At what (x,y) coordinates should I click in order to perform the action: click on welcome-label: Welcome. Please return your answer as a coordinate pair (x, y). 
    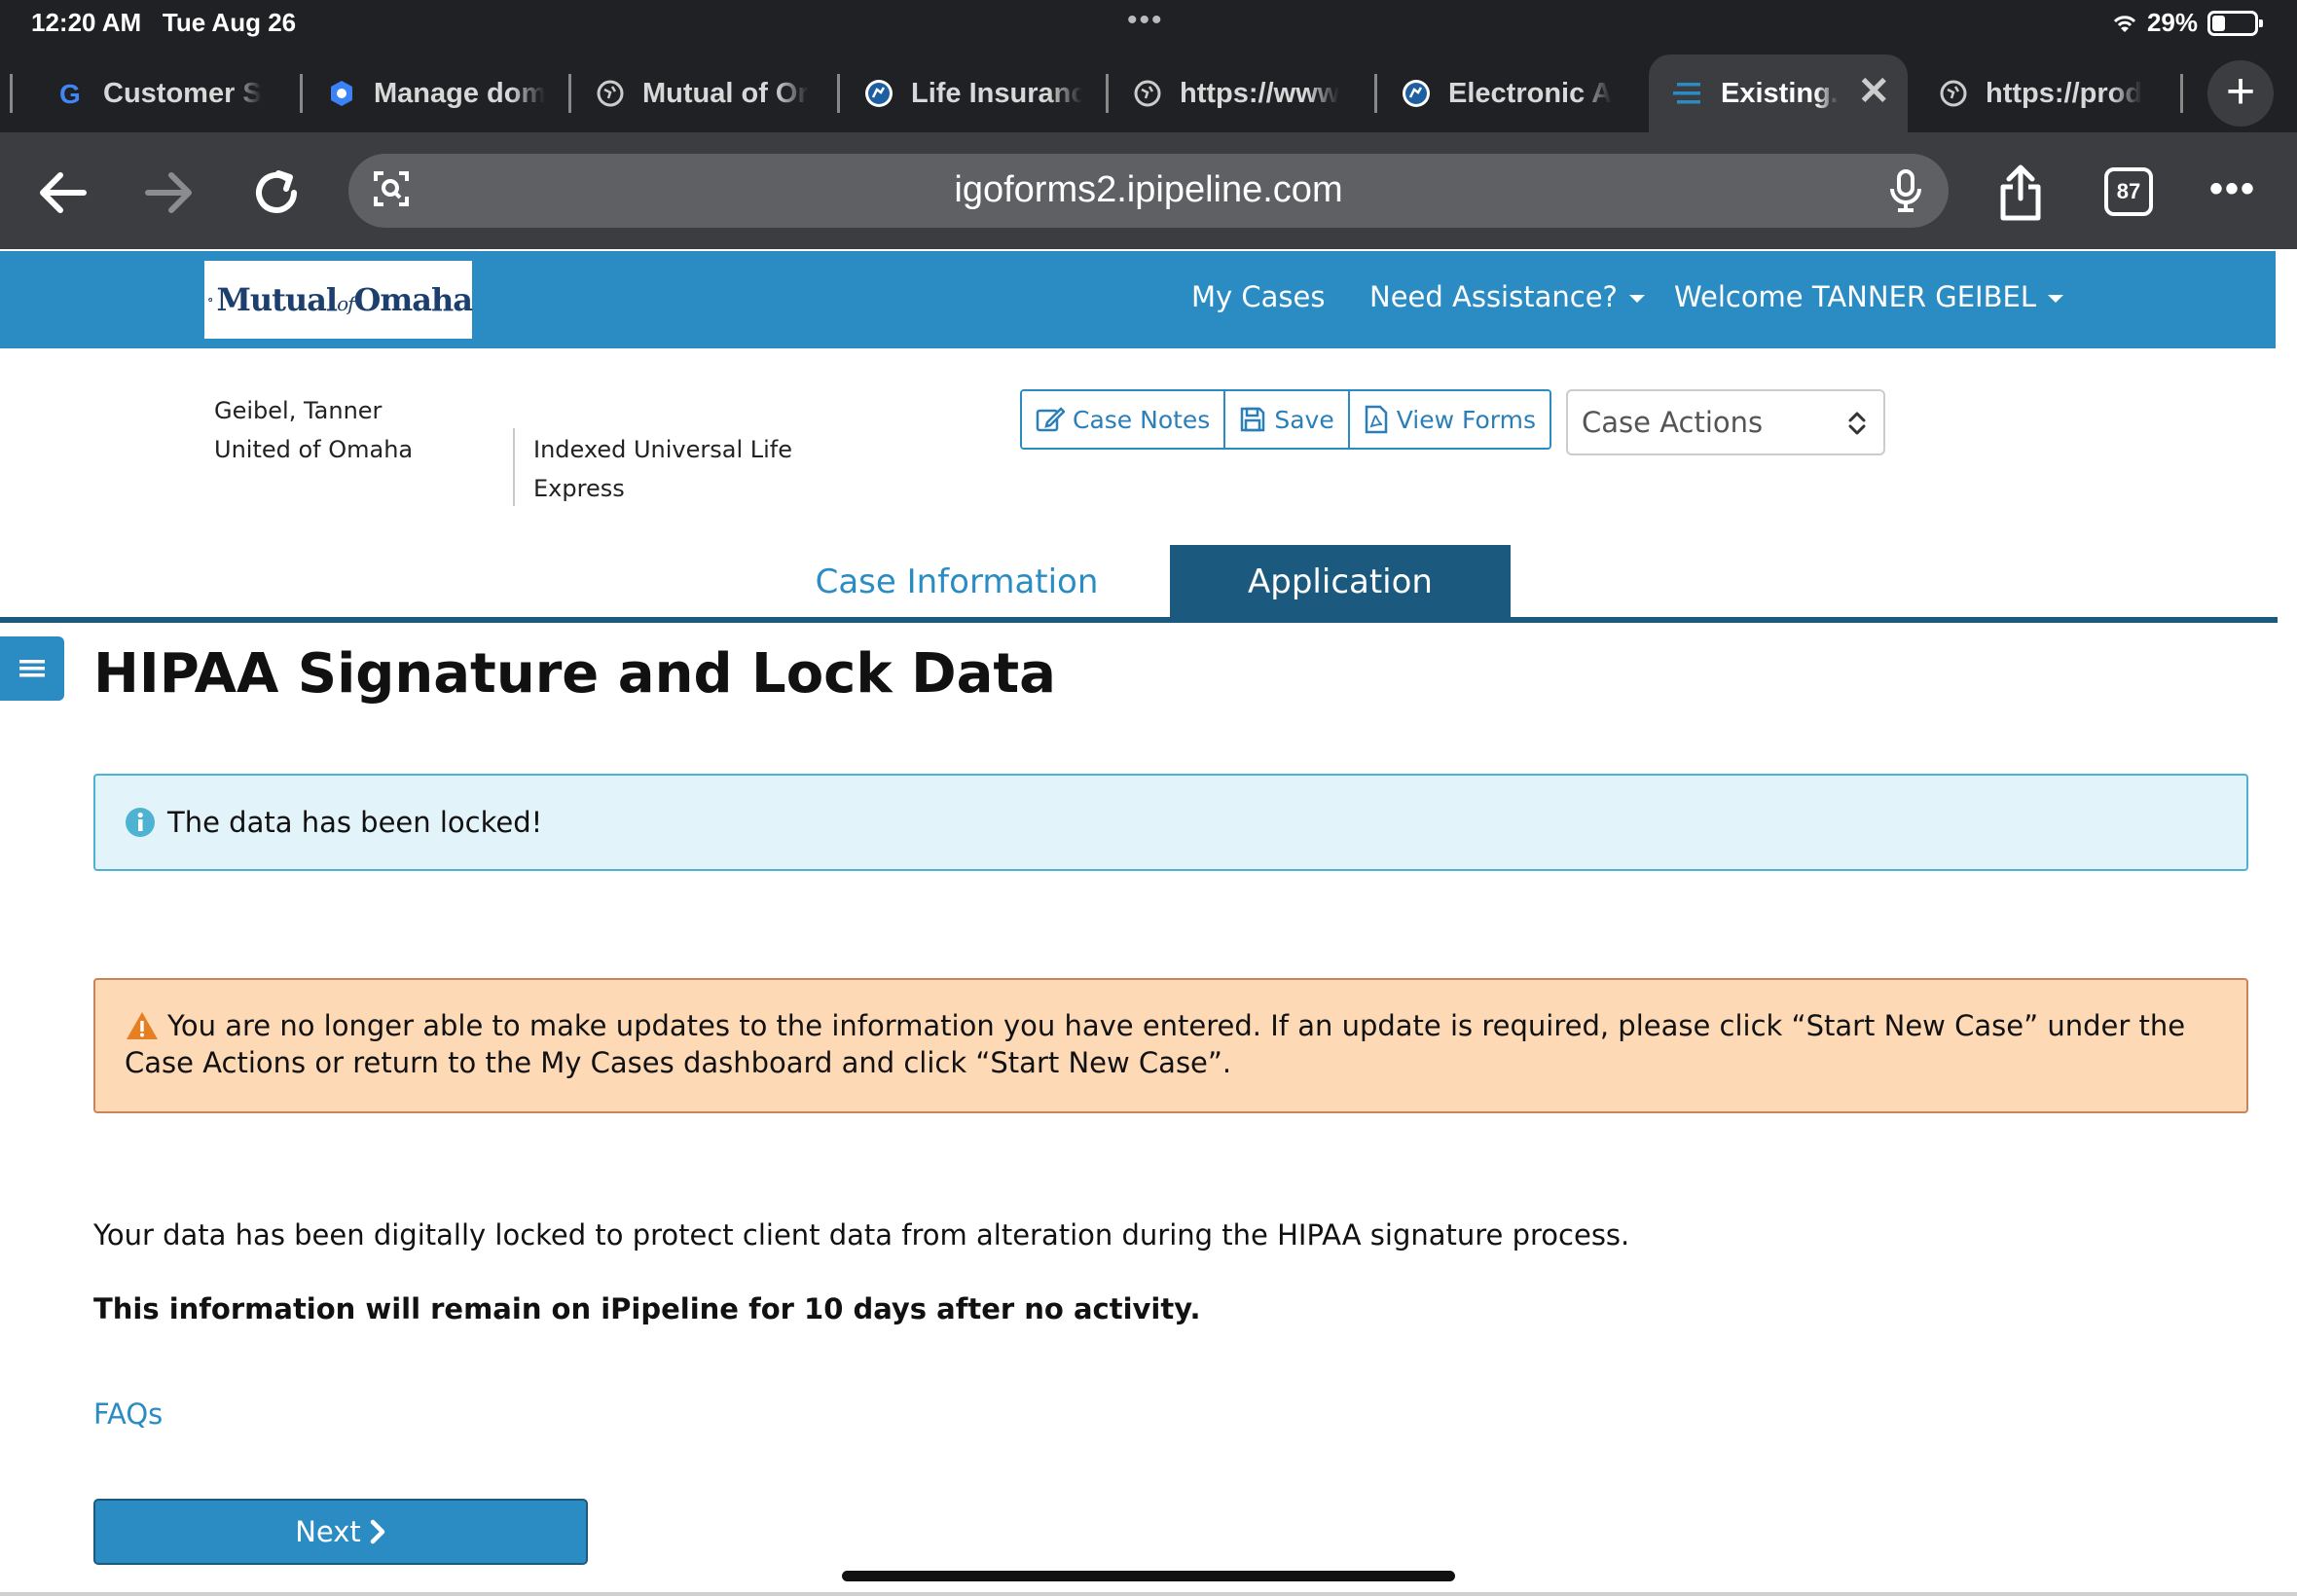
    Looking at the image, I should click on (1743, 296).